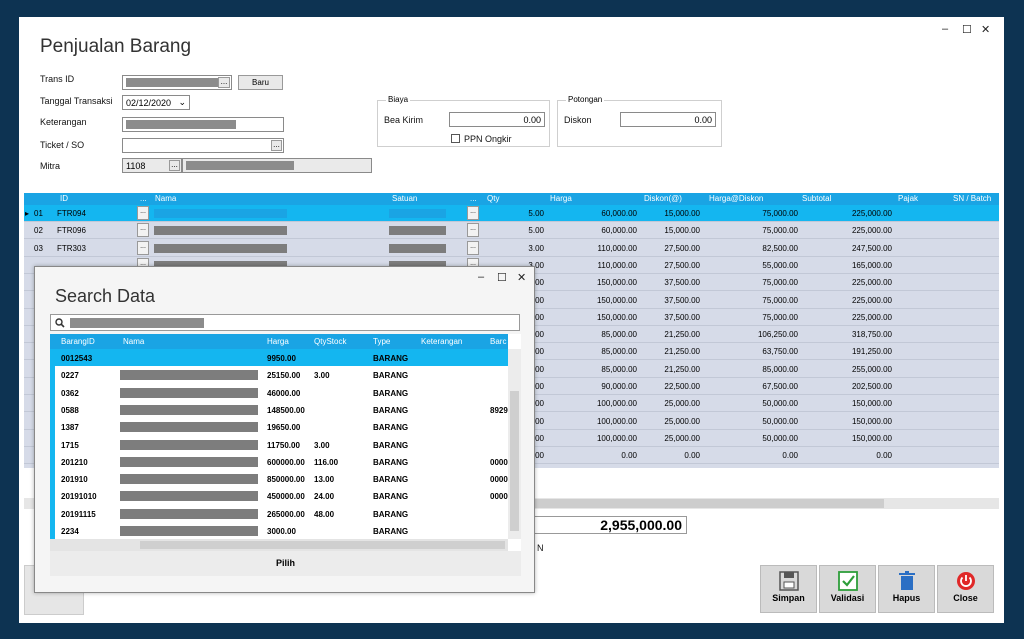  What do you see at coordinates (286, 480) in the screenshot?
I see `item-harga: 850000.00` at bounding box center [286, 480].